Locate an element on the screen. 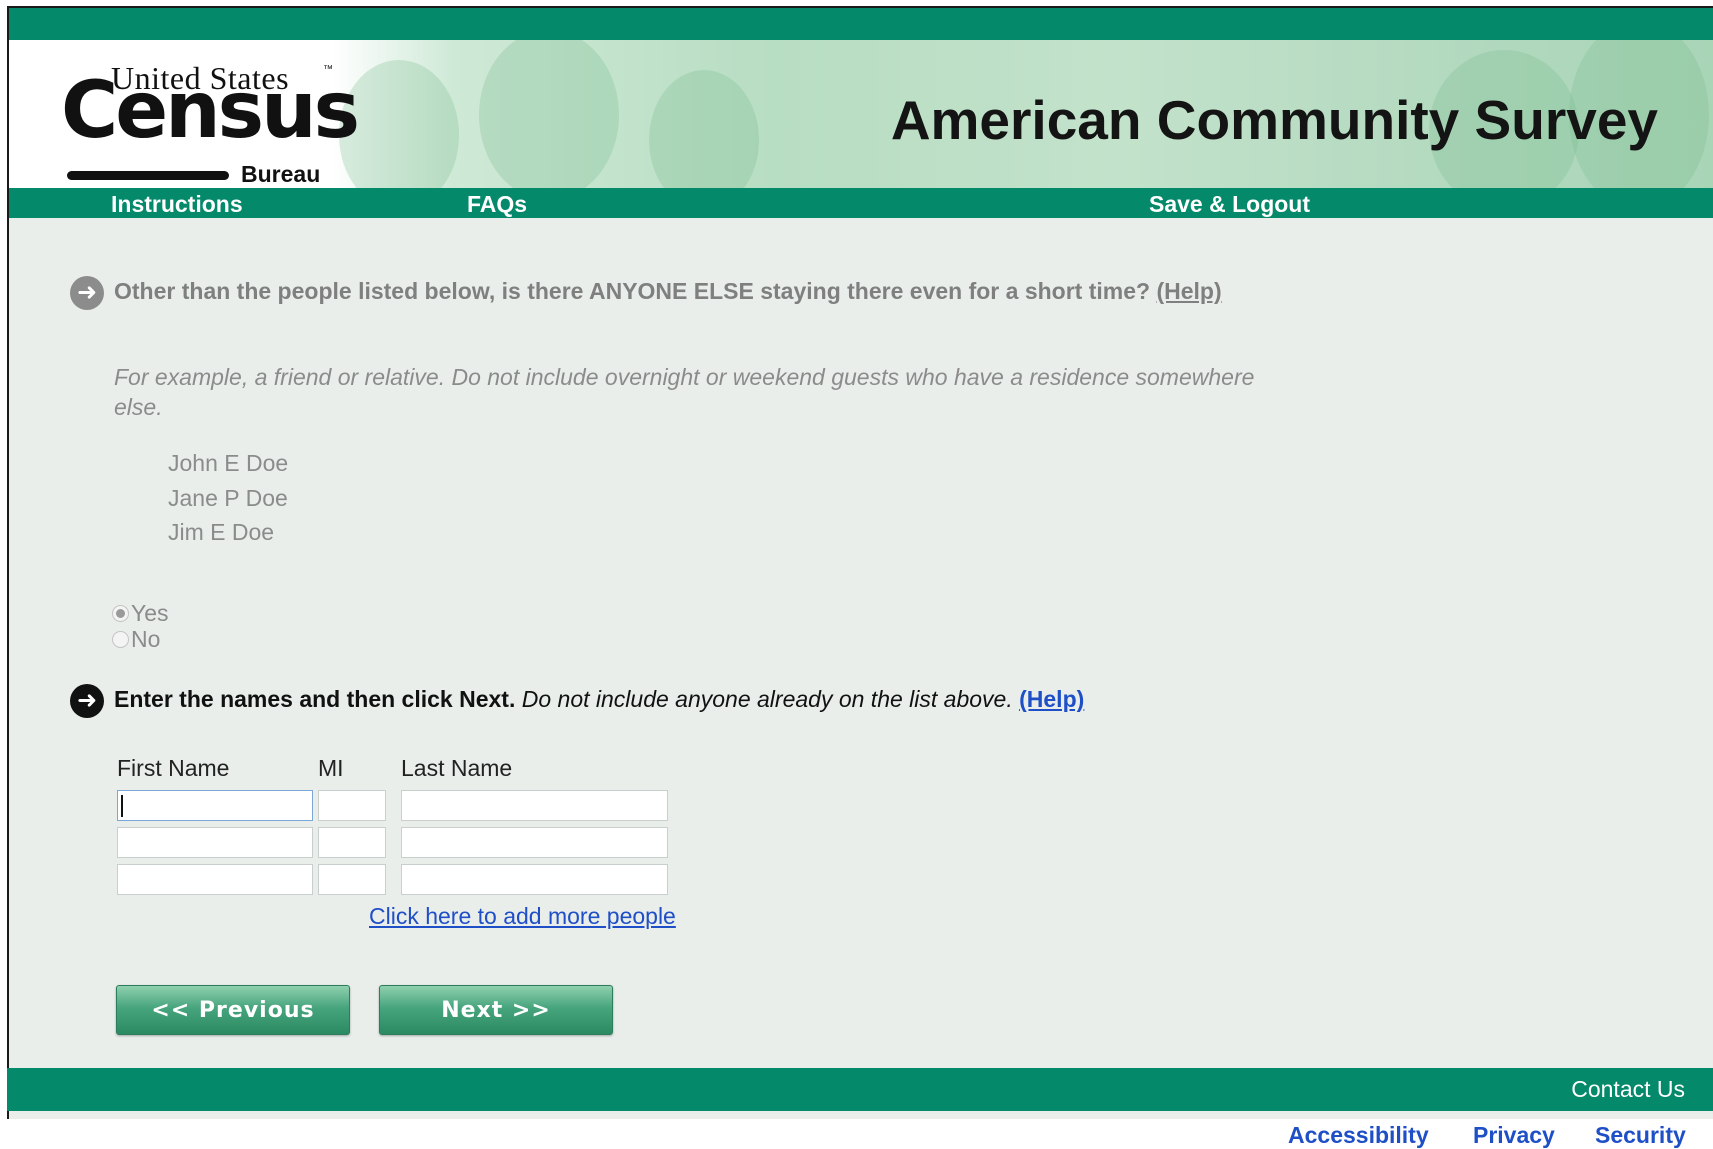 This screenshot has height=1149, width=1713. page-title: American Community Survey is located at coordinates (1274, 120).